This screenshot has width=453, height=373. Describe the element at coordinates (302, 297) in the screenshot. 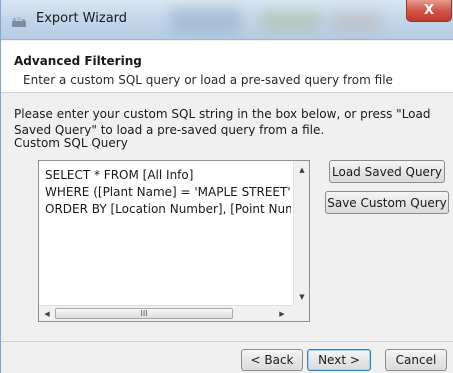

I see `chevron-down-icon: ▼` at that location.